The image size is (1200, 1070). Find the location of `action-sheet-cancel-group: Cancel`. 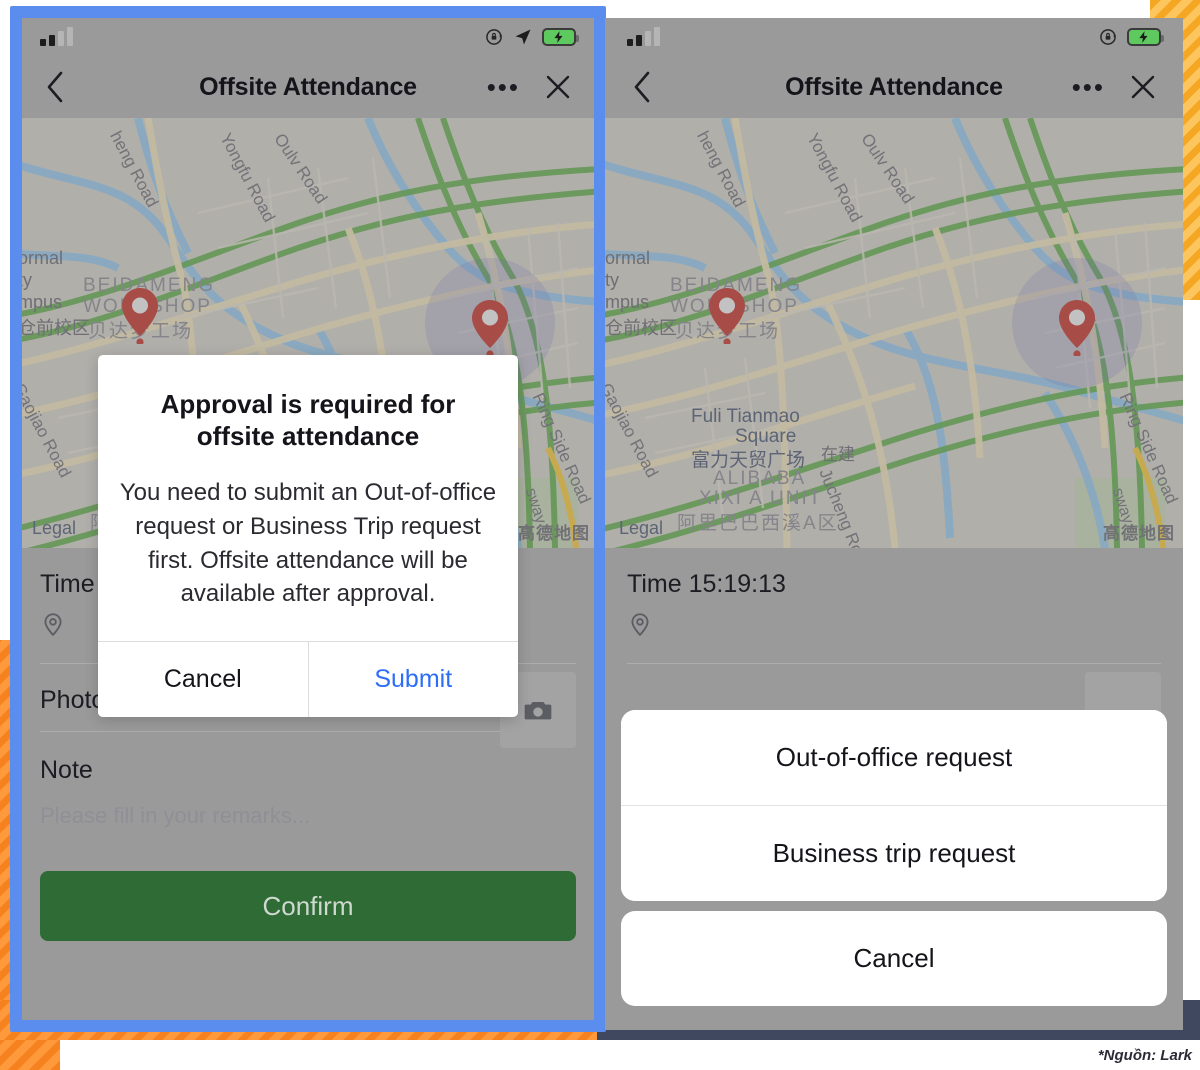

action-sheet-cancel-group: Cancel is located at coordinates (894, 958).